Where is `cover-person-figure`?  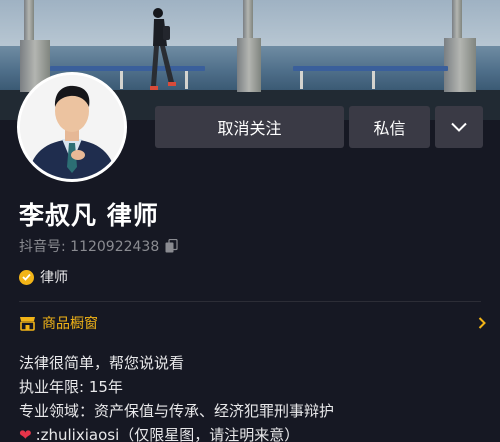 cover-person-figure is located at coordinates (163, 49).